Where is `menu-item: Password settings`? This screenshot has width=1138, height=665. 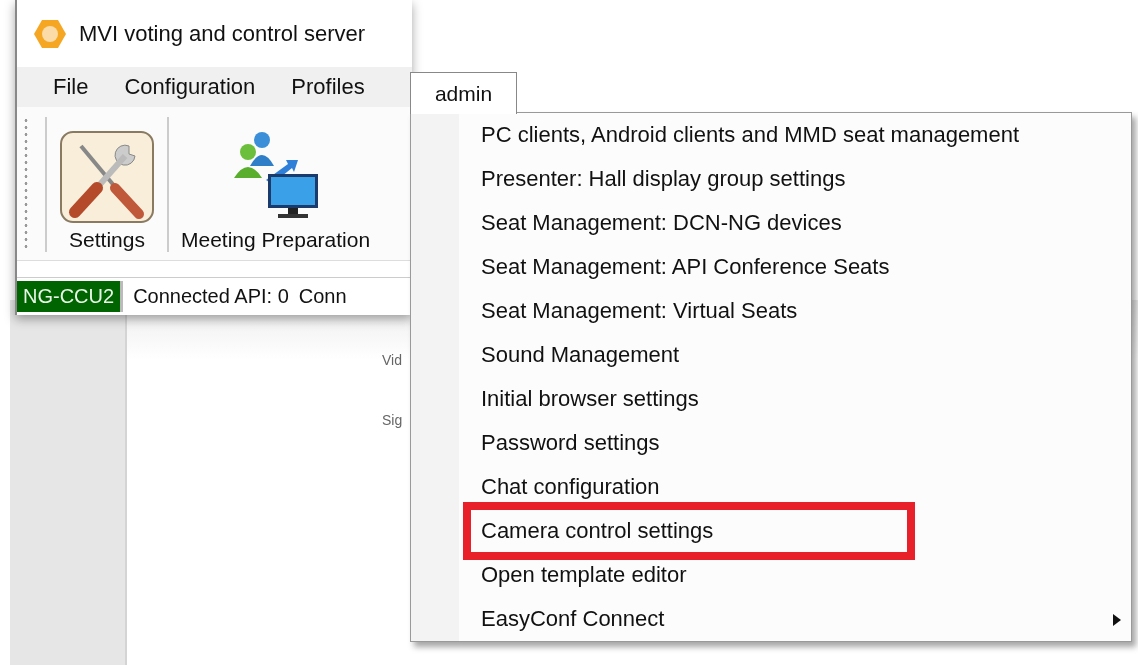
menu-item: Password settings is located at coordinates (771, 443).